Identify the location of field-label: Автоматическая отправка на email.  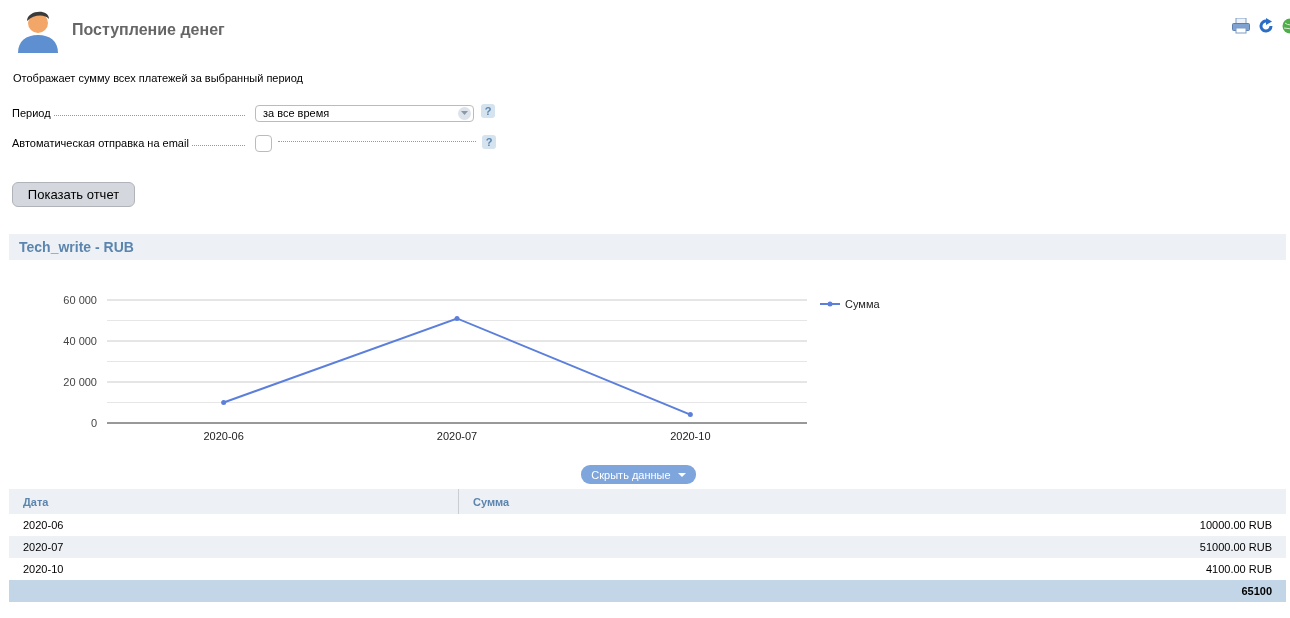
(100, 143).